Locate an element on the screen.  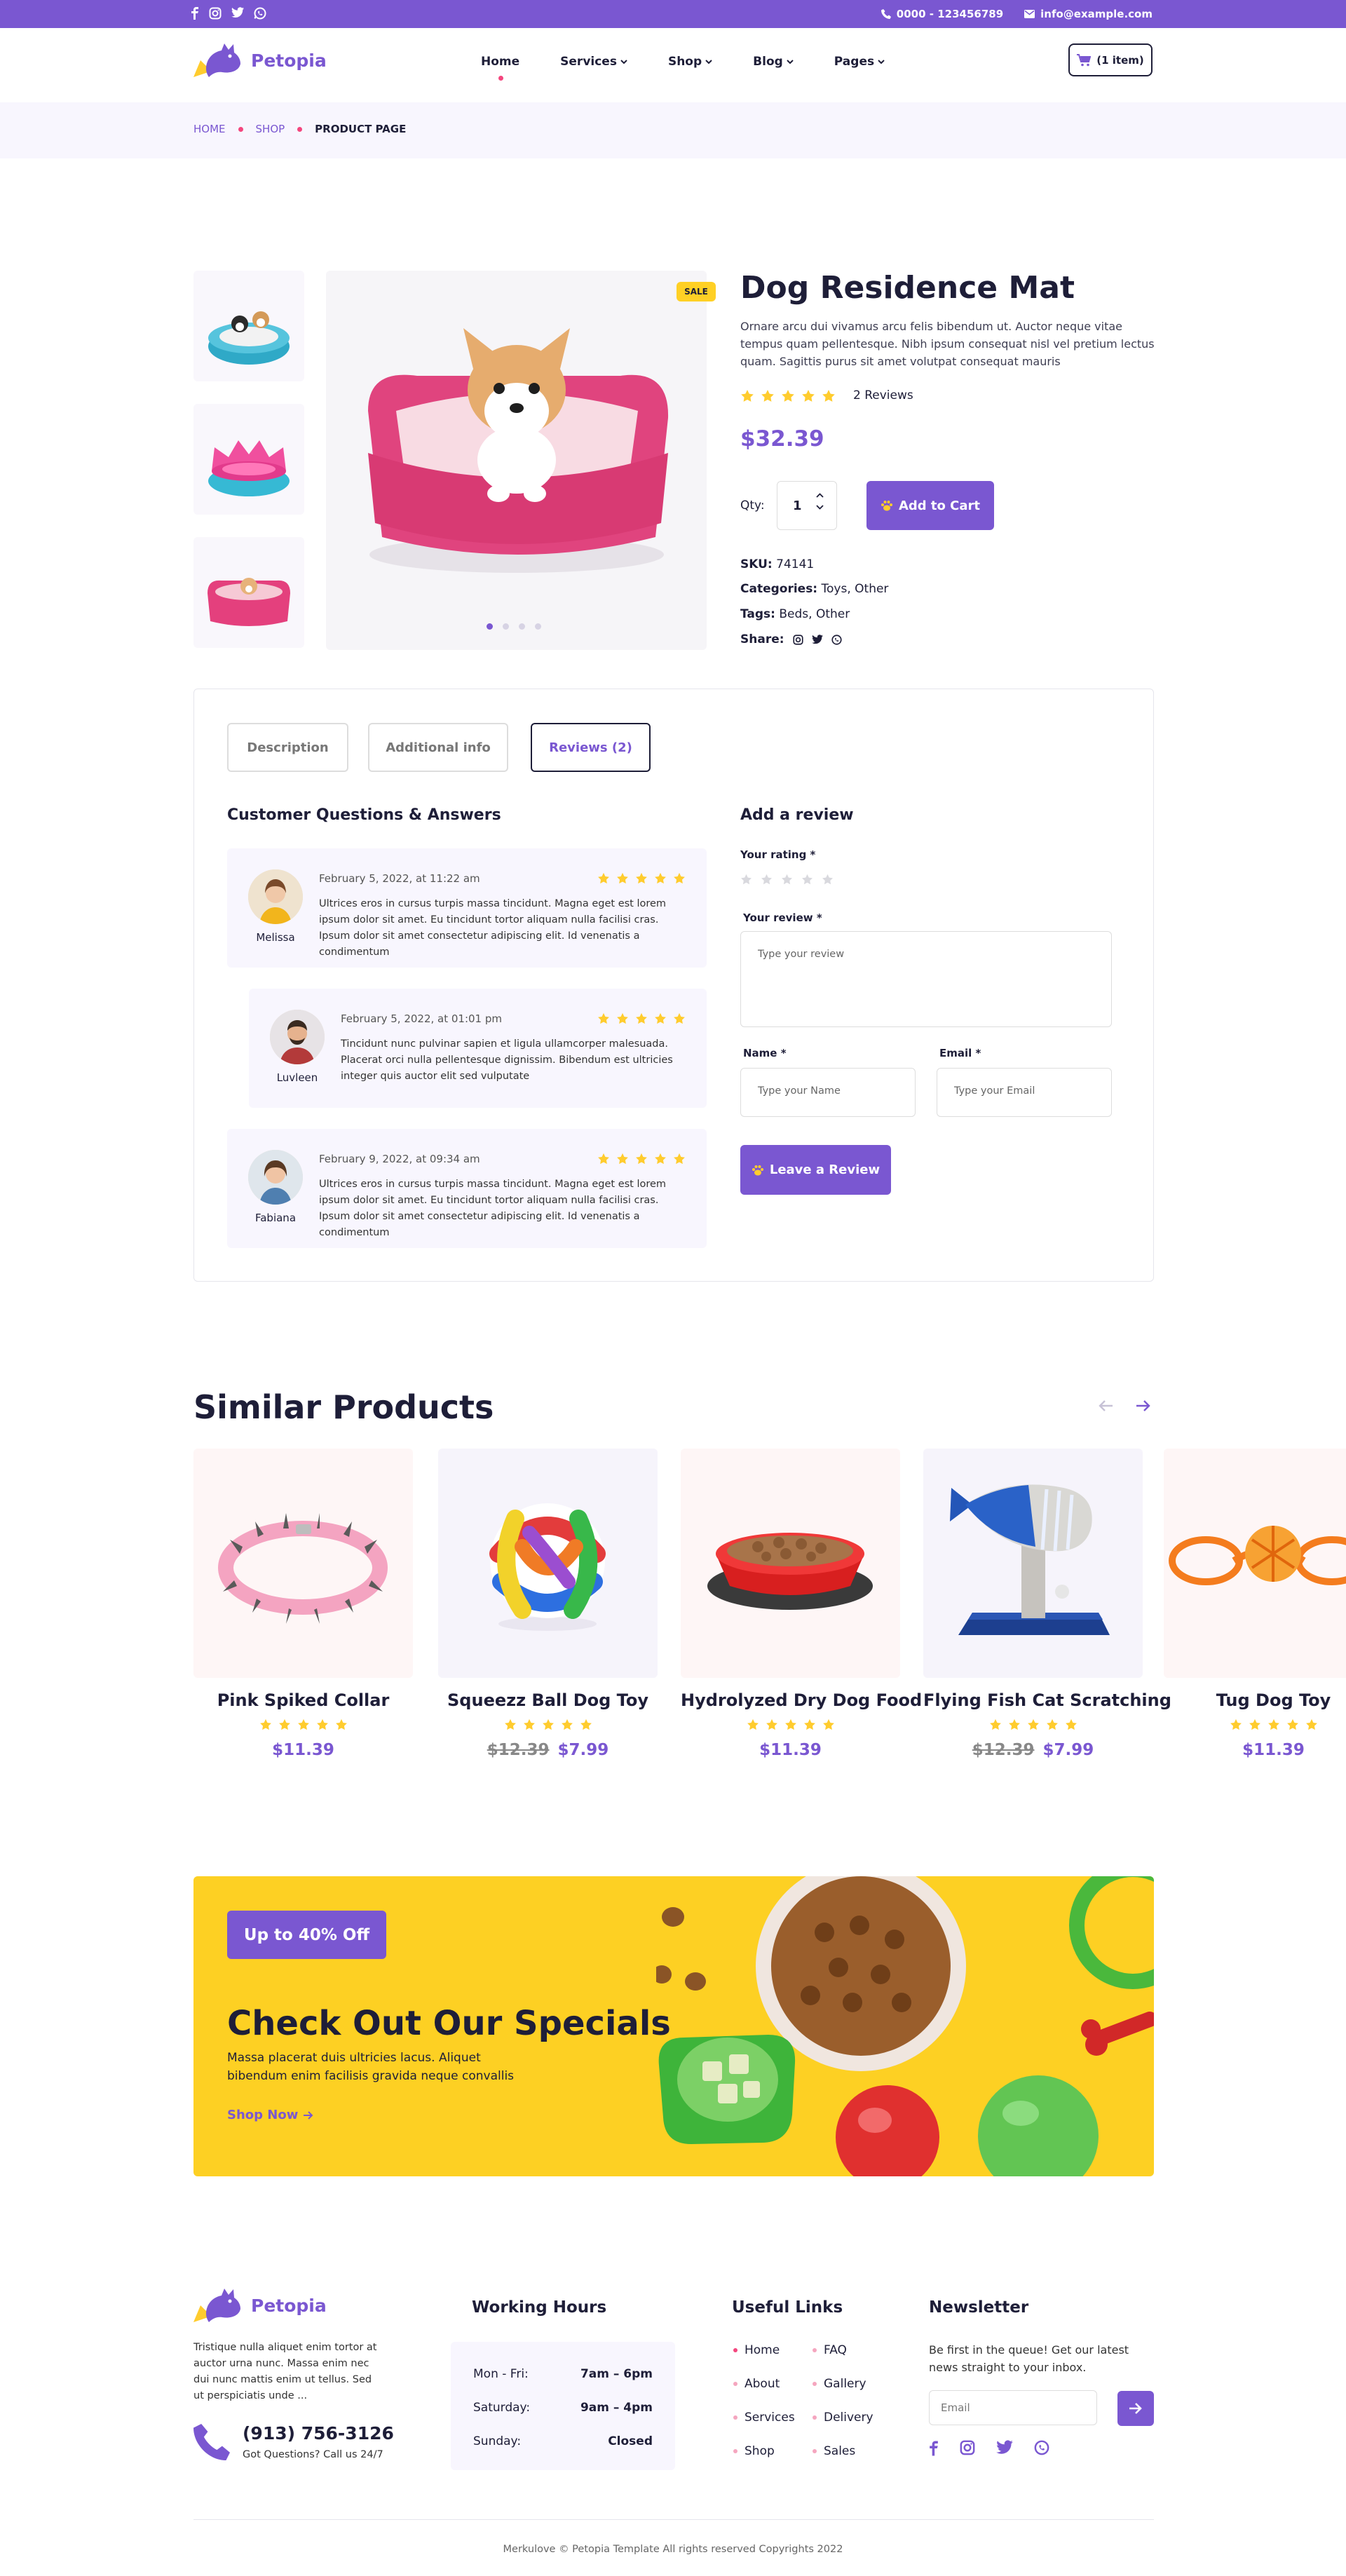
product-card-title: Hydrolyzed Dry Dog Food is located at coordinates (802, 1700).